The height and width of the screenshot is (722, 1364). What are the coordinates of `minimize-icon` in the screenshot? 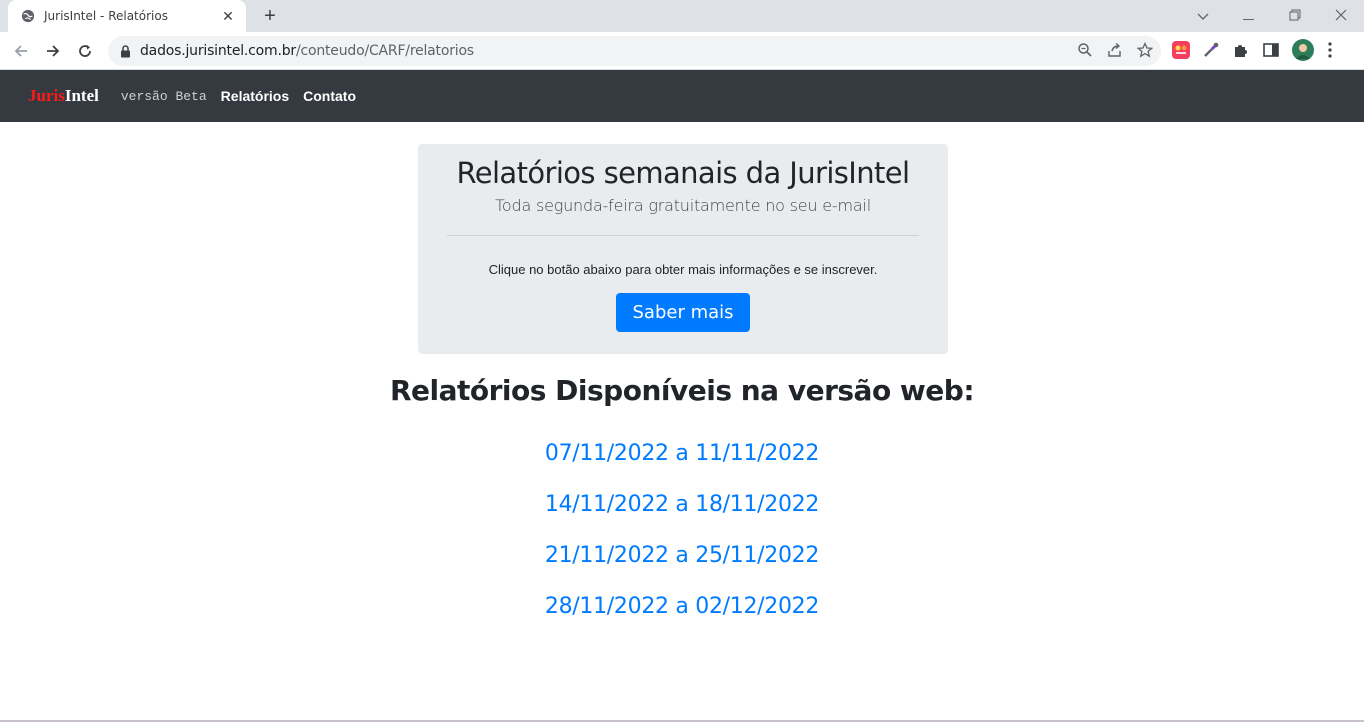 It's located at (1249, 16).